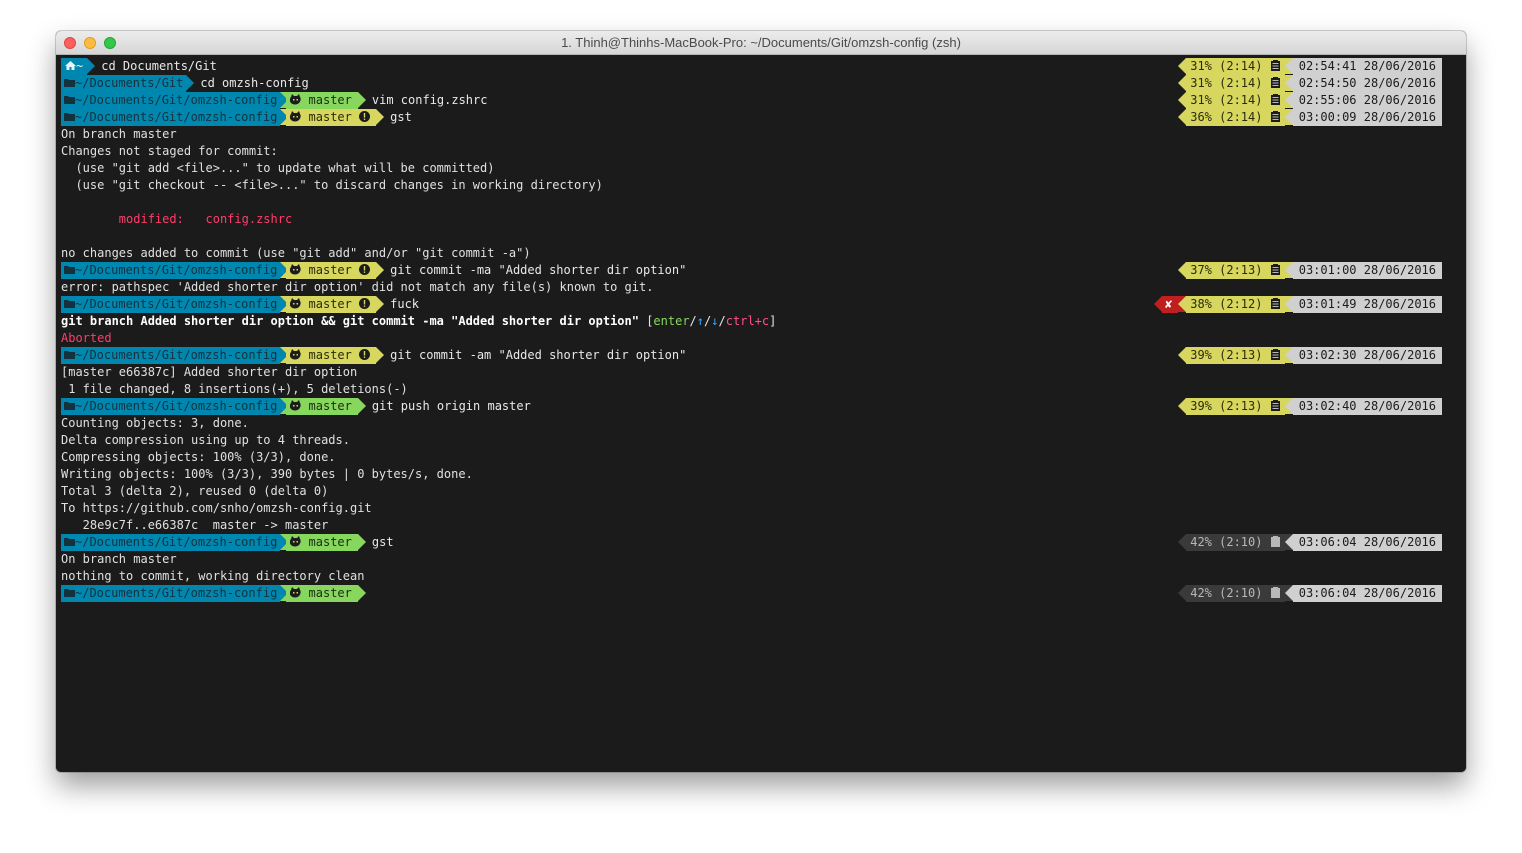  I want to click on output-text: Compressing objects: 100% (3/3), done., so click(198, 457).